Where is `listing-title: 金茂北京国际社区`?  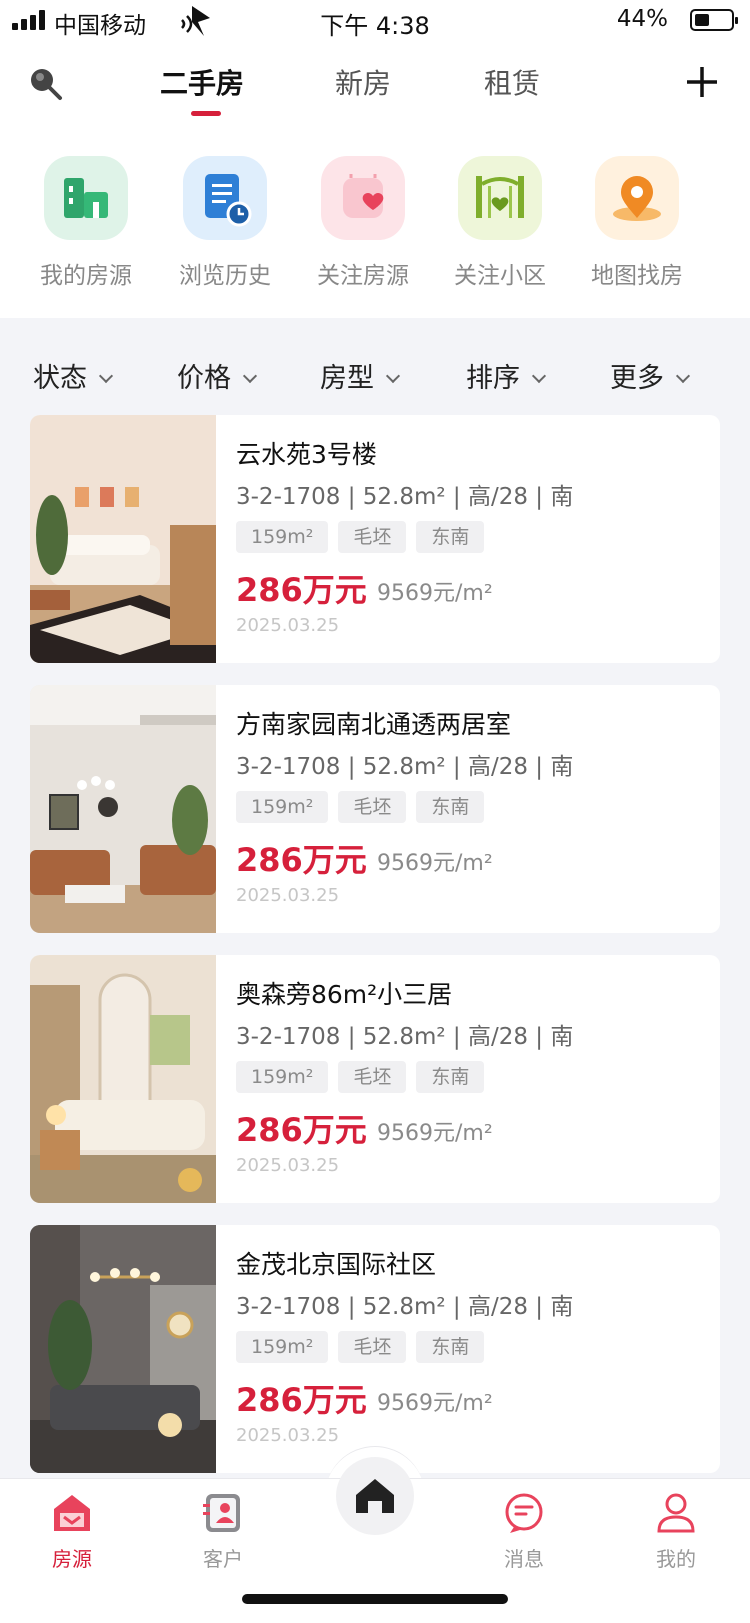 listing-title: 金茂北京国际社区 is located at coordinates (336, 1264).